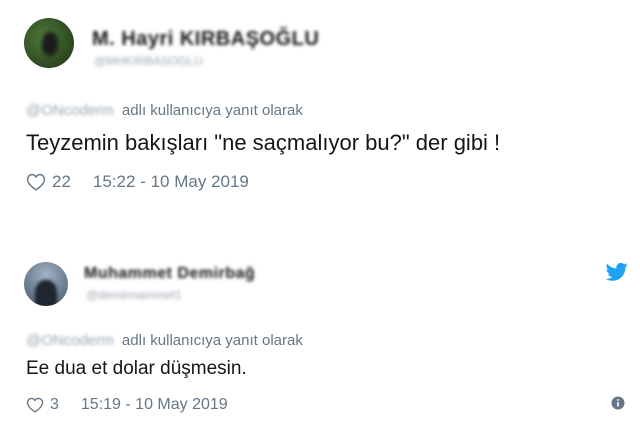 The width and height of the screenshot is (640, 430). Describe the element at coordinates (136, 368) in the screenshot. I see `tweet-text: Ee dua et dolar düşmesin.` at that location.